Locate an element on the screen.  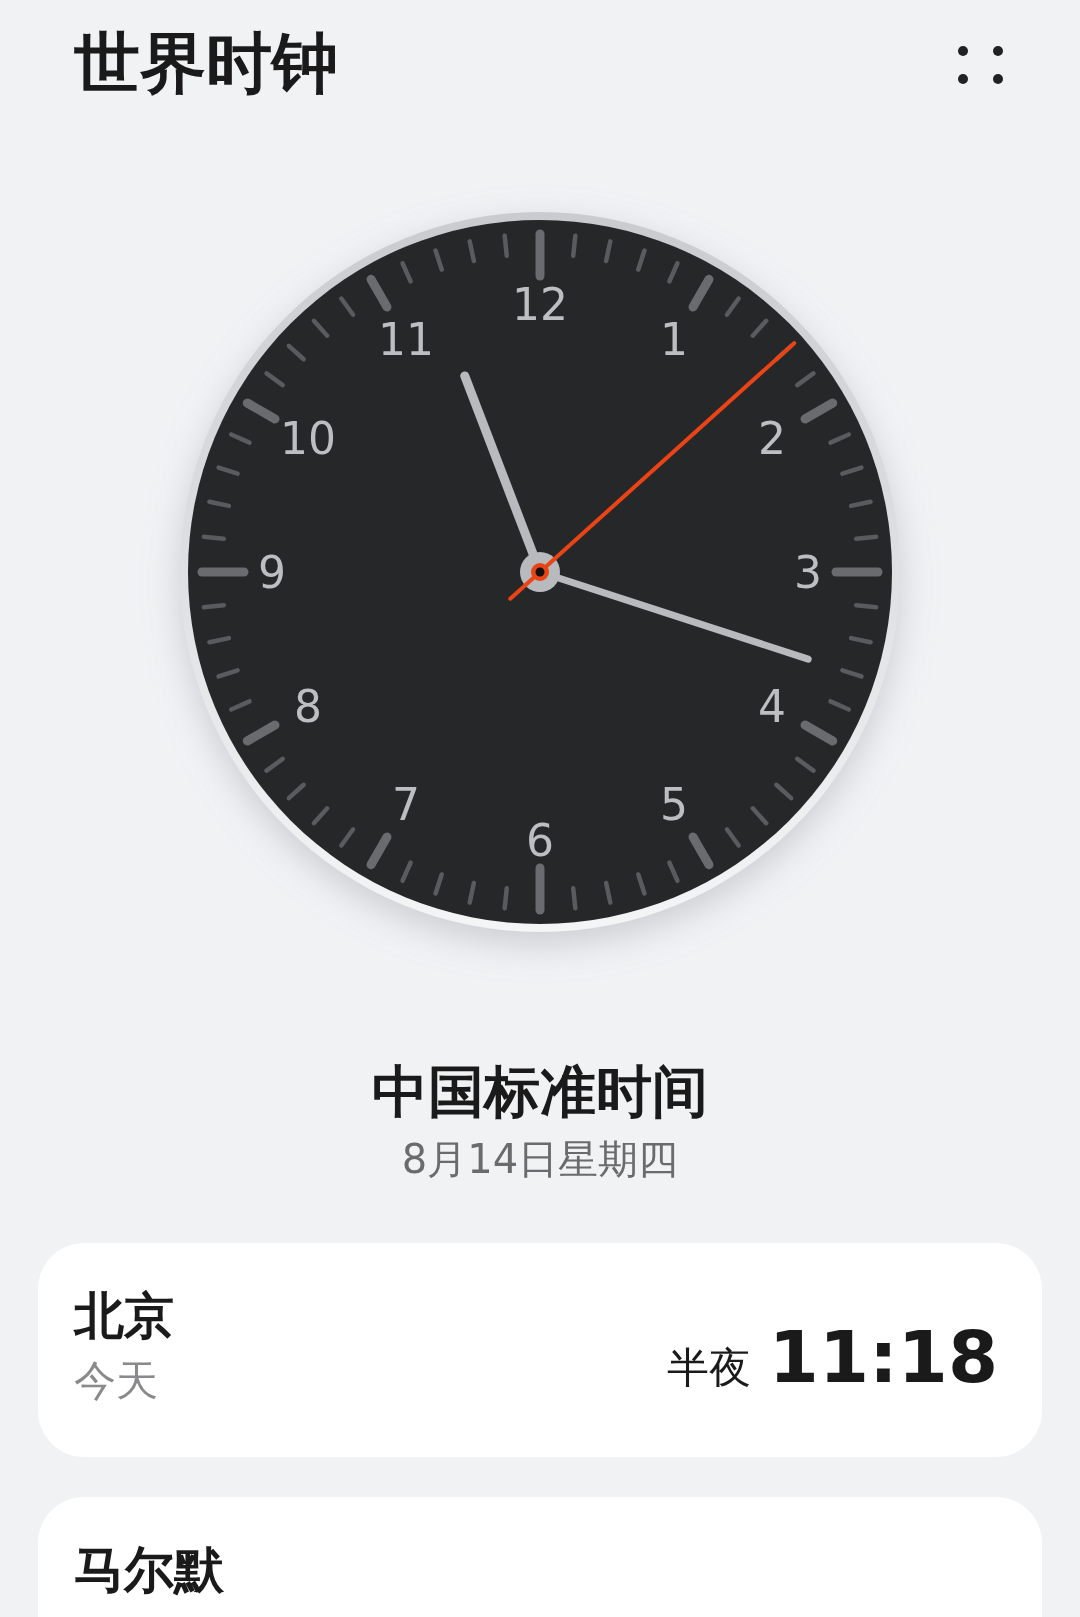
city-name: 马尔默 is located at coordinates (149, 1571).